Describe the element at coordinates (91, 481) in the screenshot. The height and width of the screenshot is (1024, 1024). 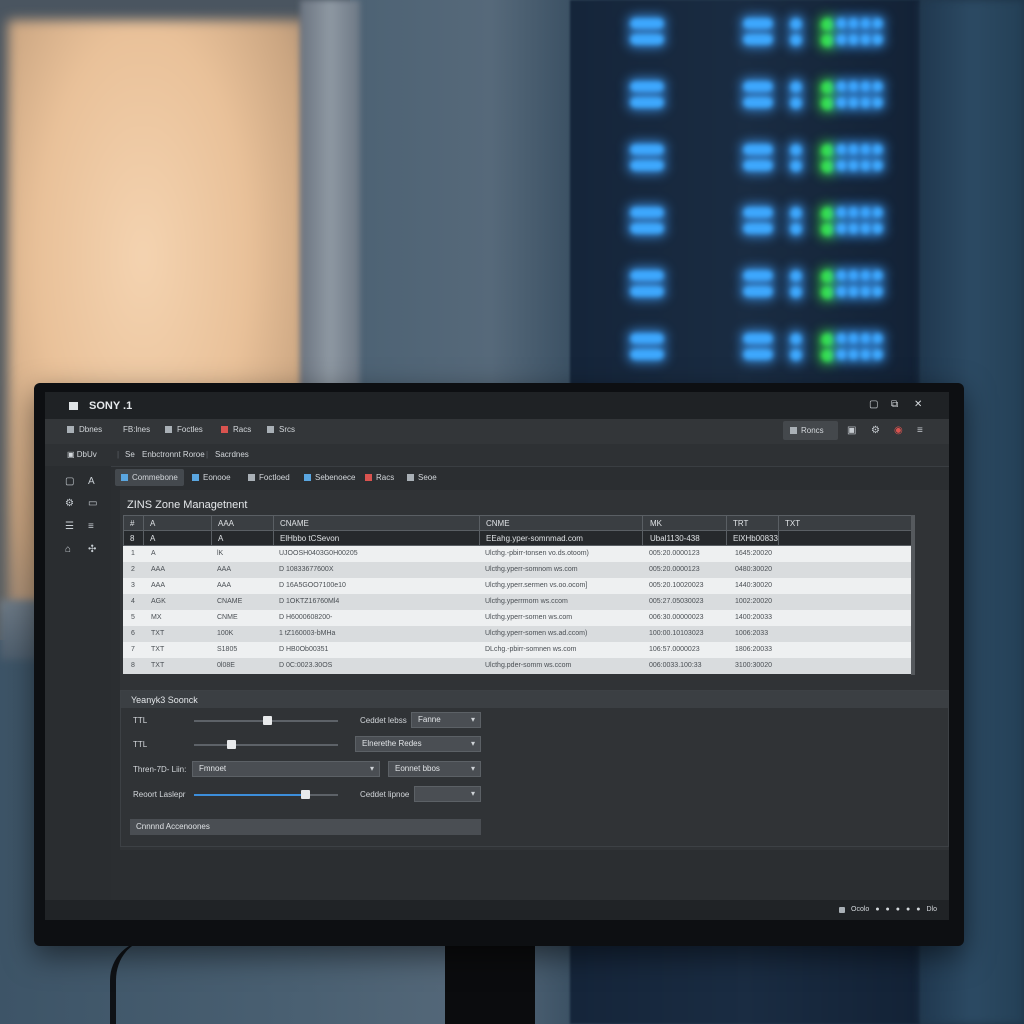
I see `letter-a-icon: A` at that location.